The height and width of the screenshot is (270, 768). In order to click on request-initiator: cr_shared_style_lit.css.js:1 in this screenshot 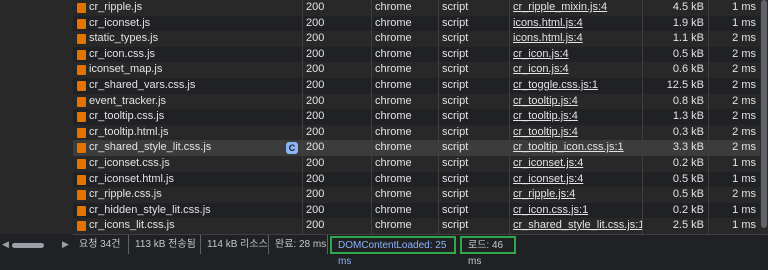, I will do `click(575, 226)`.